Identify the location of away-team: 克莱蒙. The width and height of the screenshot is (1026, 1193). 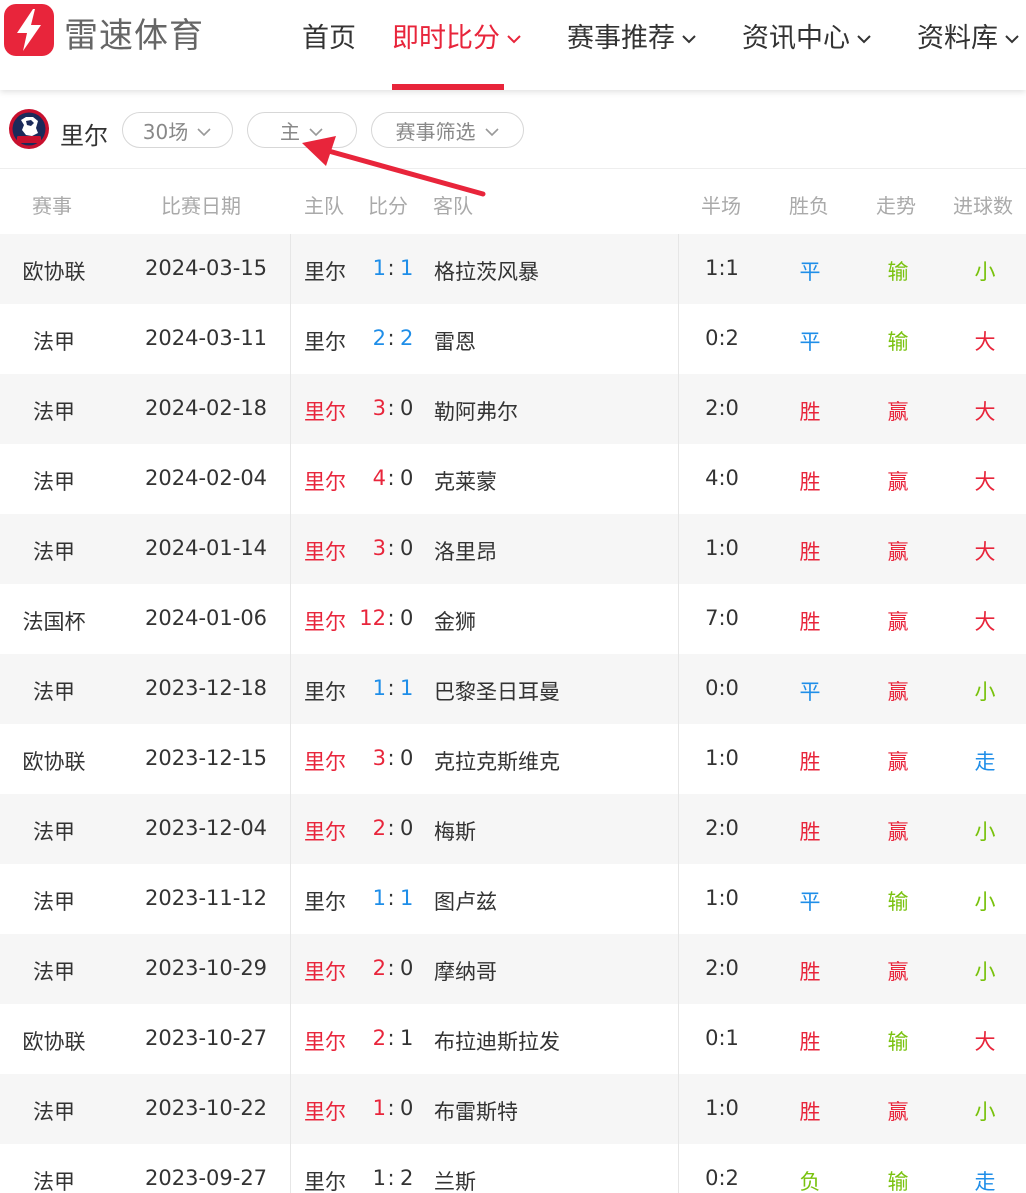
(465, 481).